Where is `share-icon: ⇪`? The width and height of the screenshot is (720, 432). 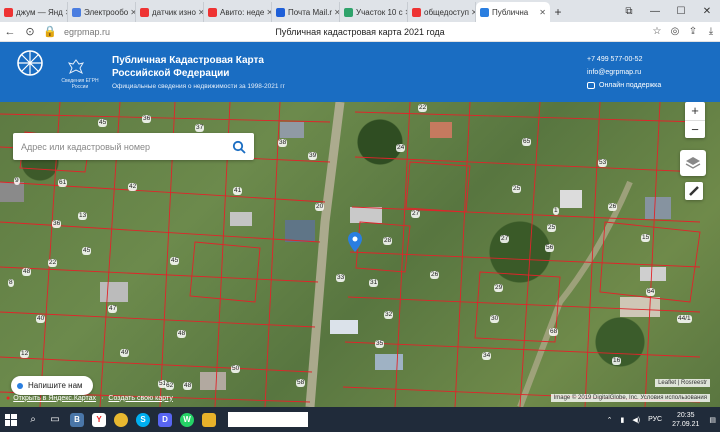 share-icon: ⇪ is located at coordinates (693, 31).